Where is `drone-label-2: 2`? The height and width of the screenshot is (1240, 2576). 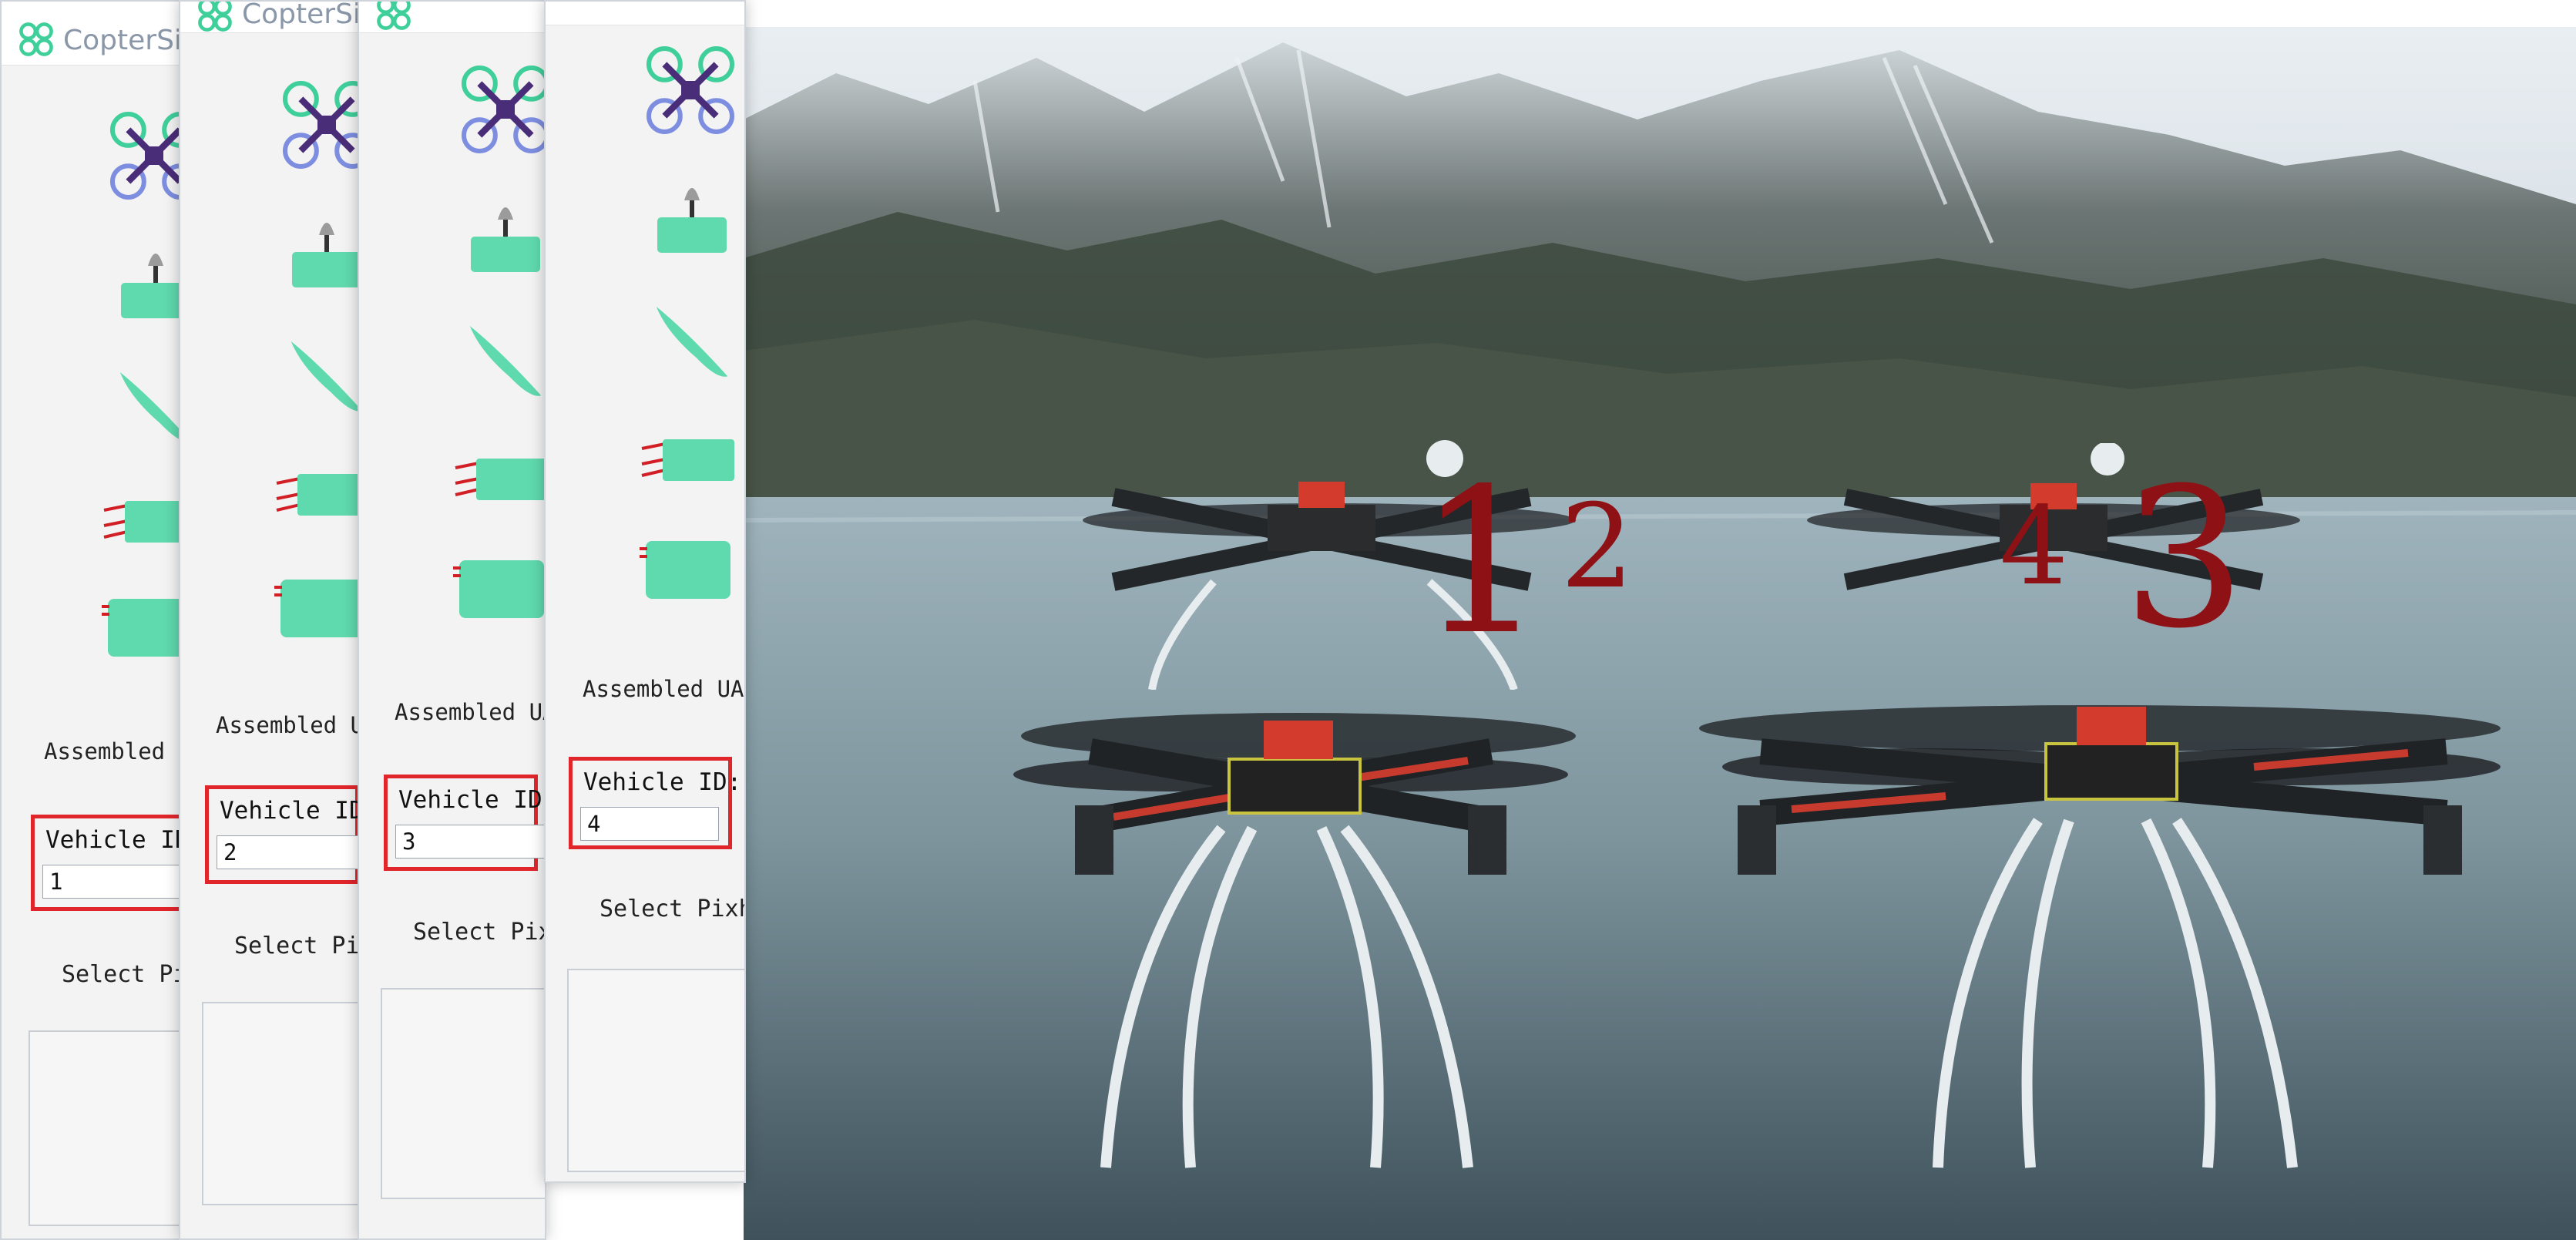 drone-label-2: 2 is located at coordinates (1597, 547).